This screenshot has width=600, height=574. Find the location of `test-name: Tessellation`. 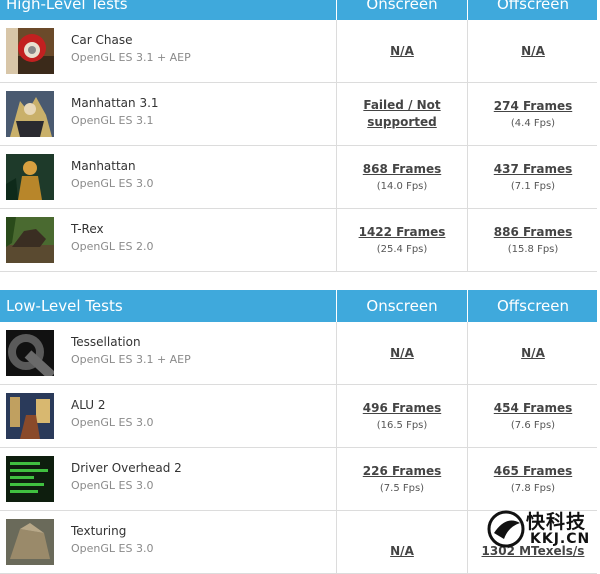

test-name: Tessellation is located at coordinates (106, 342).